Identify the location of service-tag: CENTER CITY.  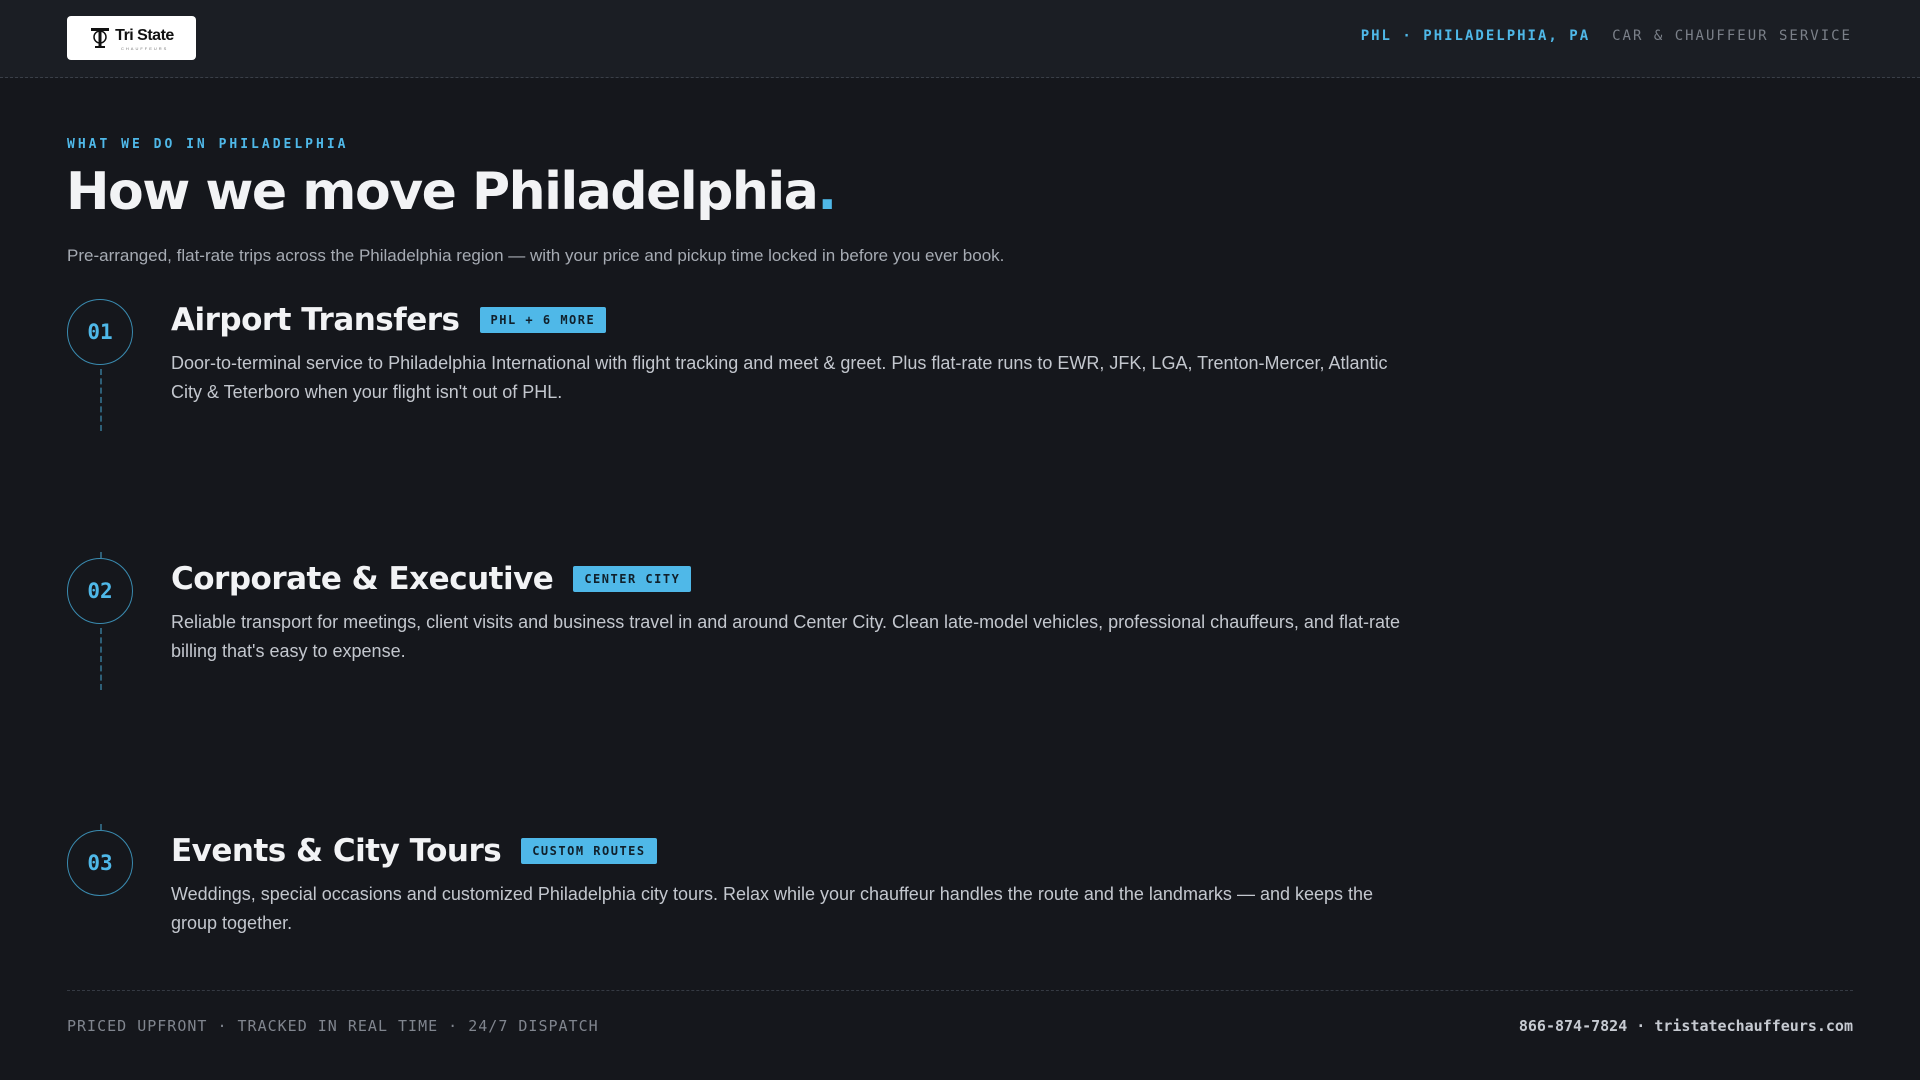
(632, 579).